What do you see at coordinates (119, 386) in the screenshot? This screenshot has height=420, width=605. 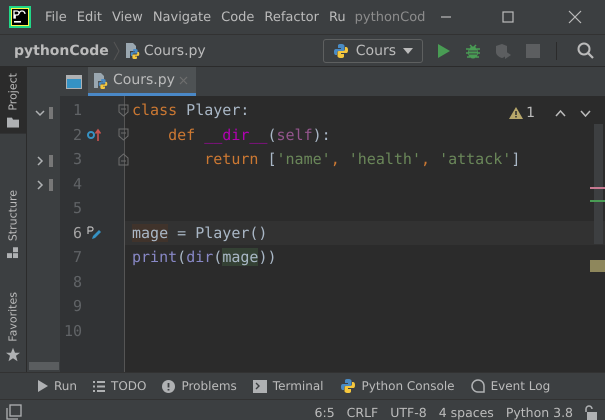 I see `tool-window-button: TODO` at bounding box center [119, 386].